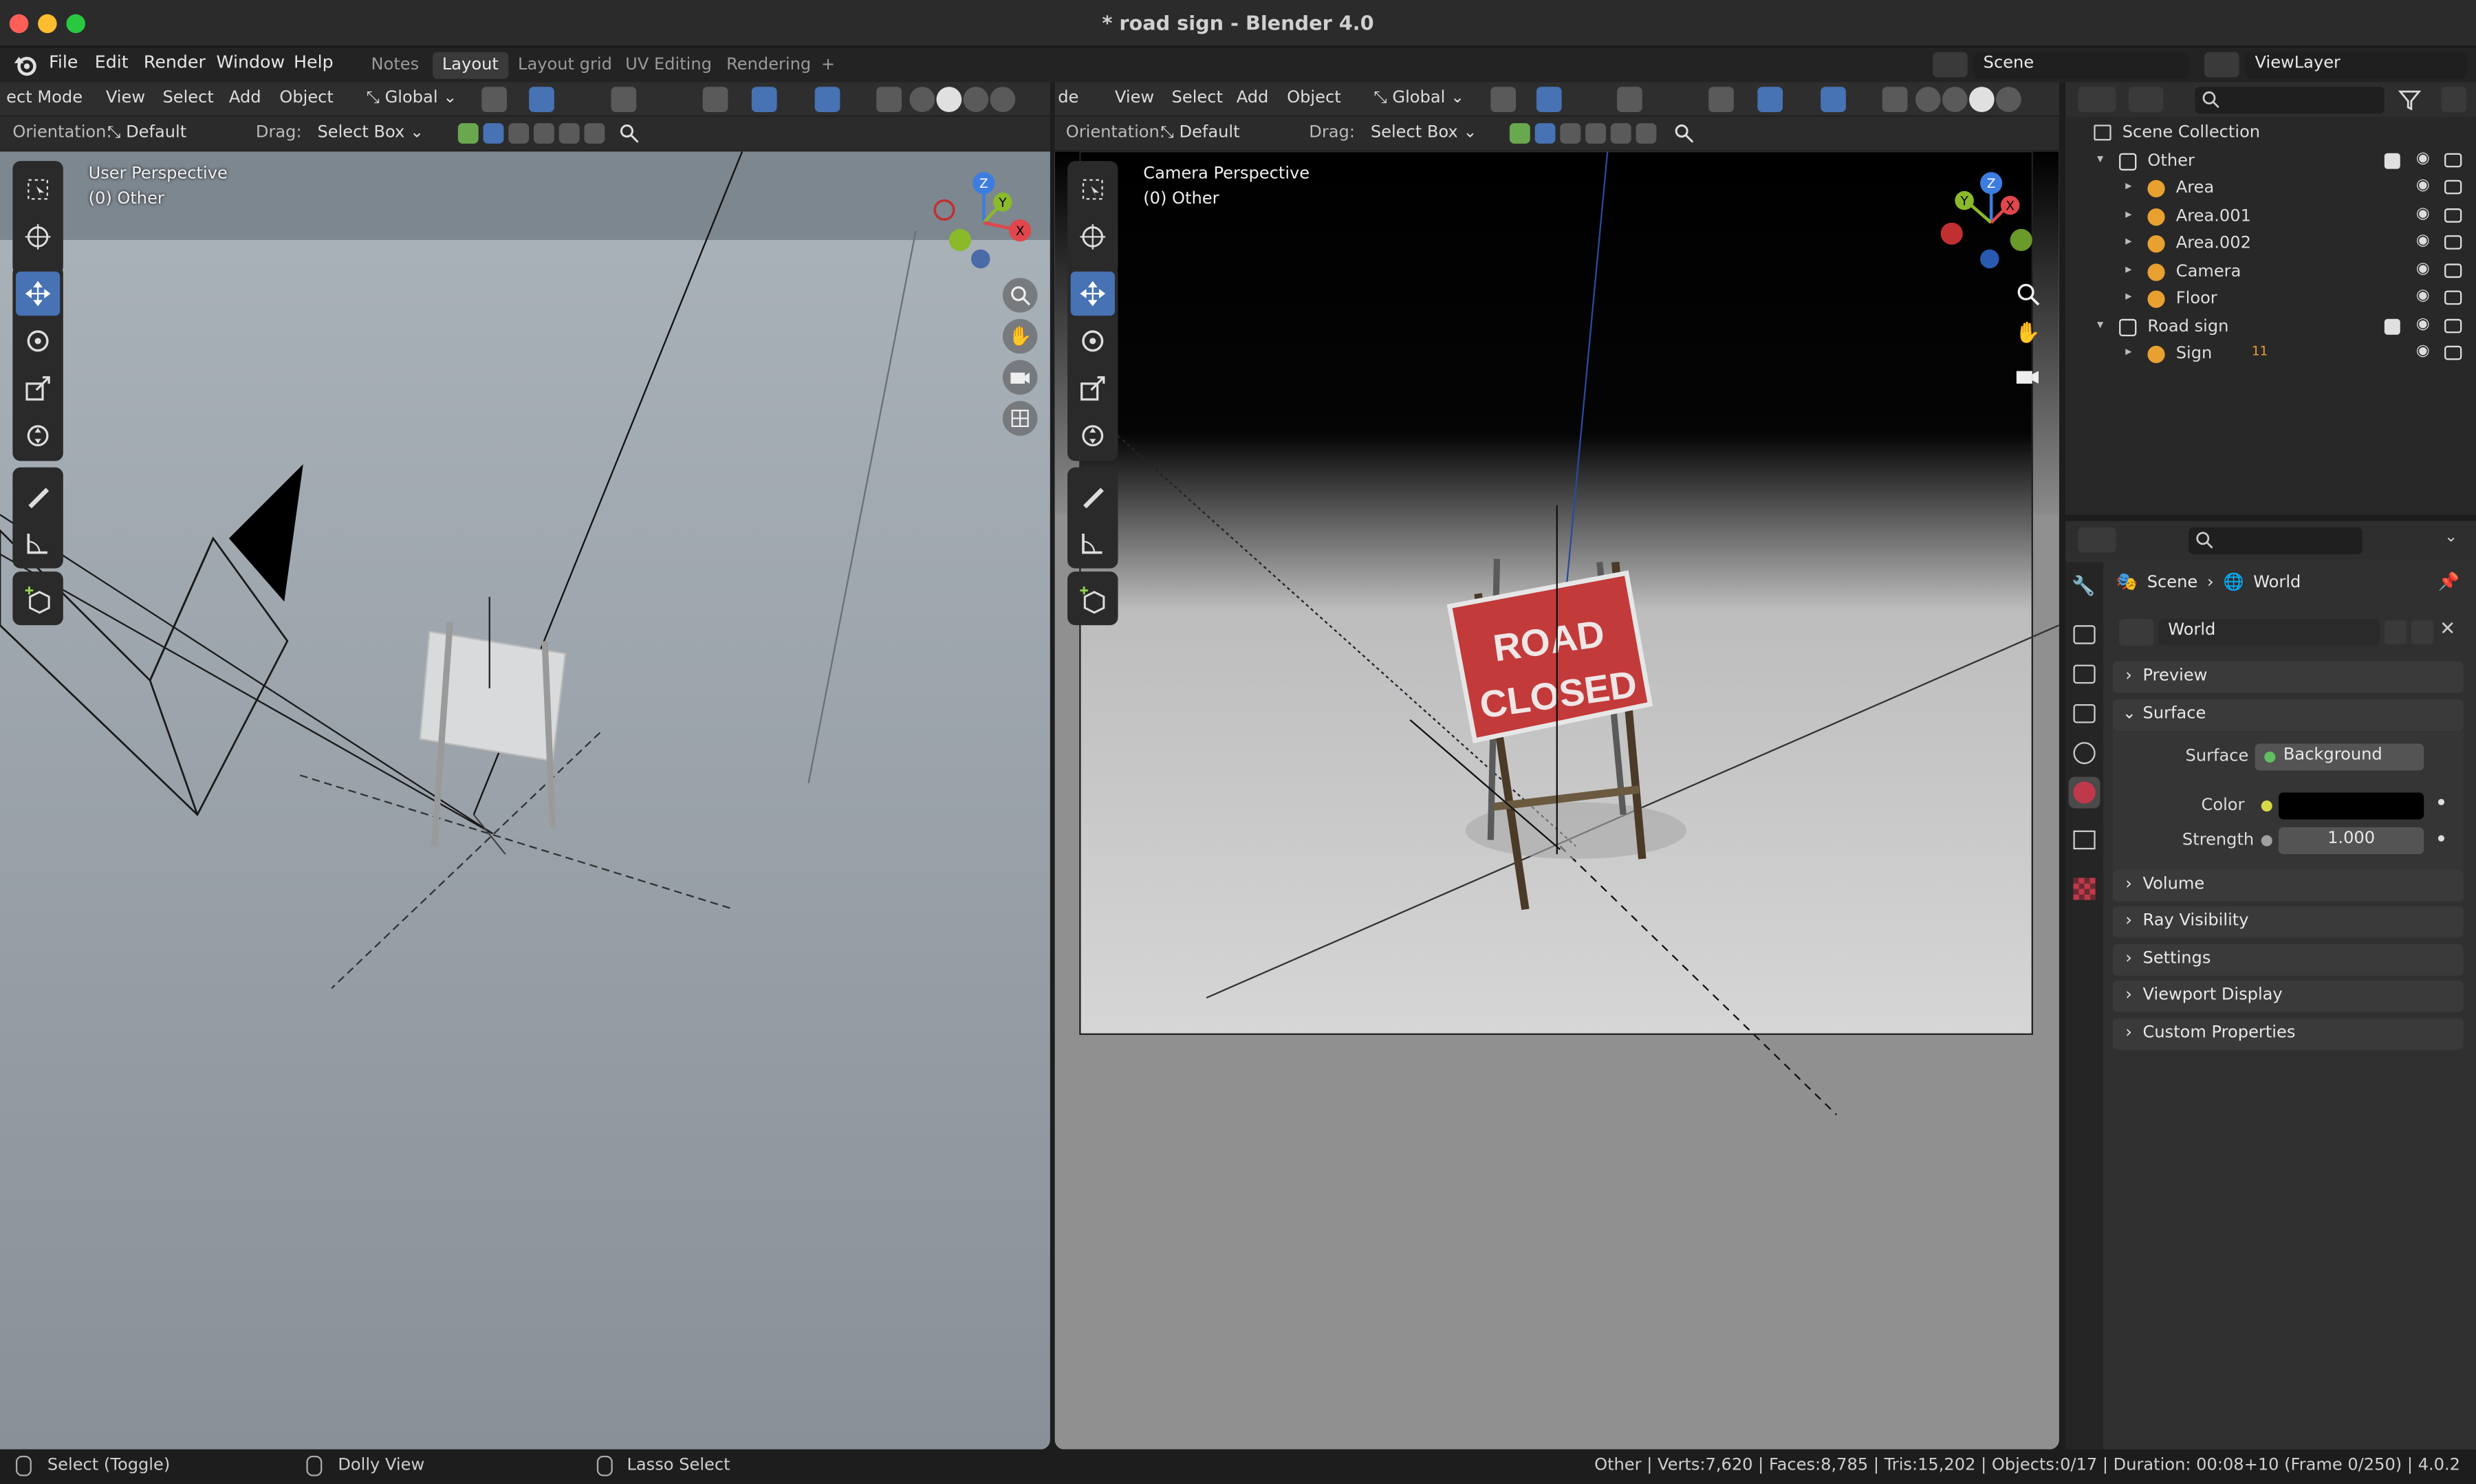 Image resolution: width=2476 pixels, height=1484 pixels. Describe the element at coordinates (2288, 886) in the screenshot. I see `panel-volume: › Volume` at that location.